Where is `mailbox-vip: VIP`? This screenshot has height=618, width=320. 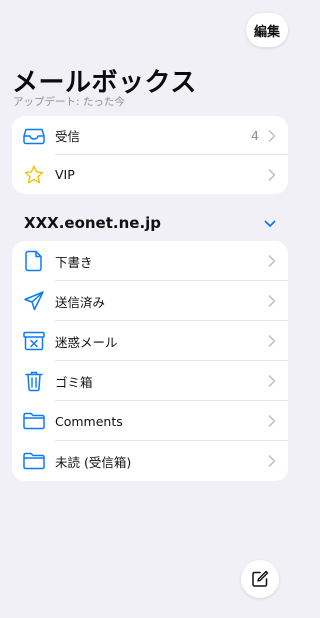
mailbox-vip: VIP is located at coordinates (150, 174).